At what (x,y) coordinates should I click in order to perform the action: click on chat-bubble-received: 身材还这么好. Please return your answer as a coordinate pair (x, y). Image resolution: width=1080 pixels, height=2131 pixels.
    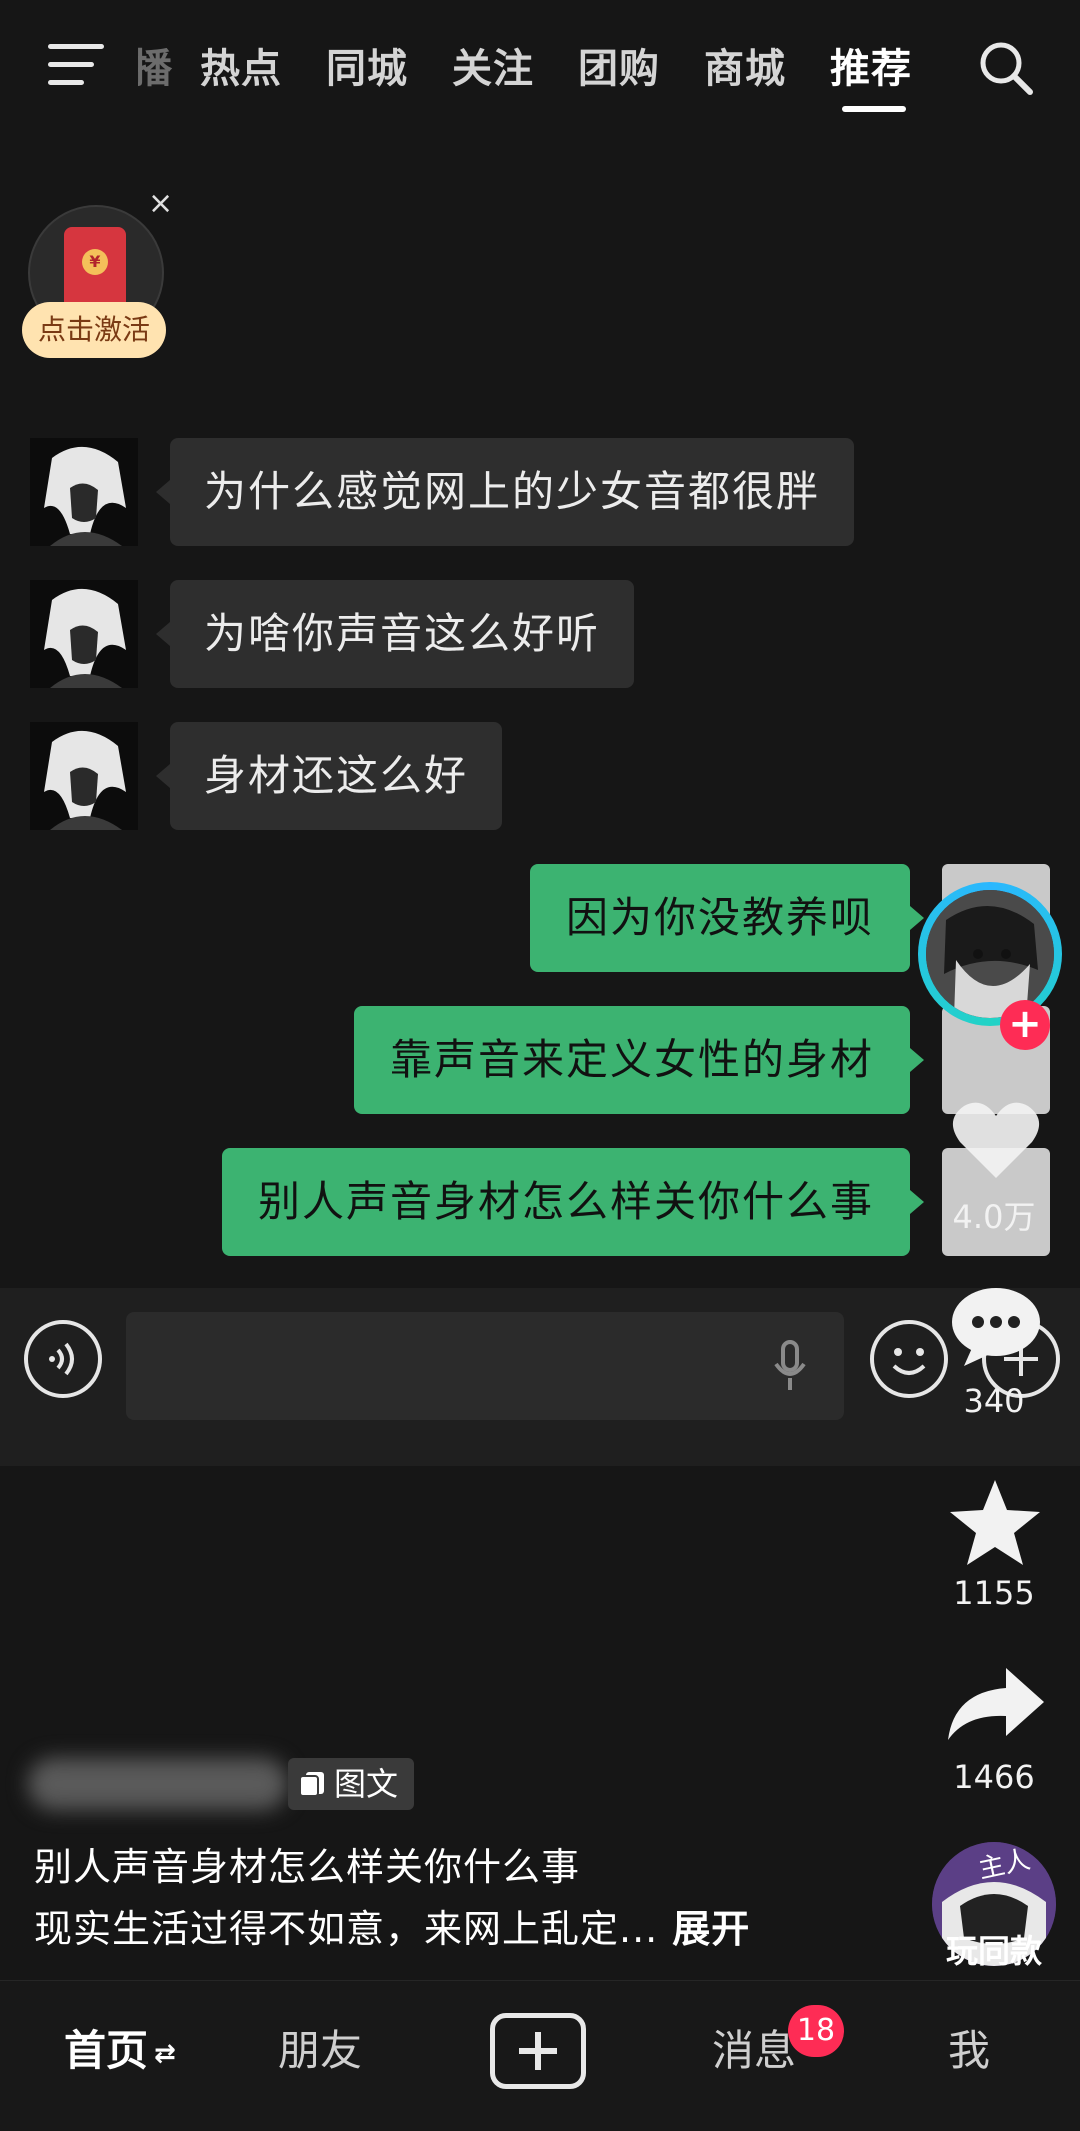
    Looking at the image, I should click on (336, 776).